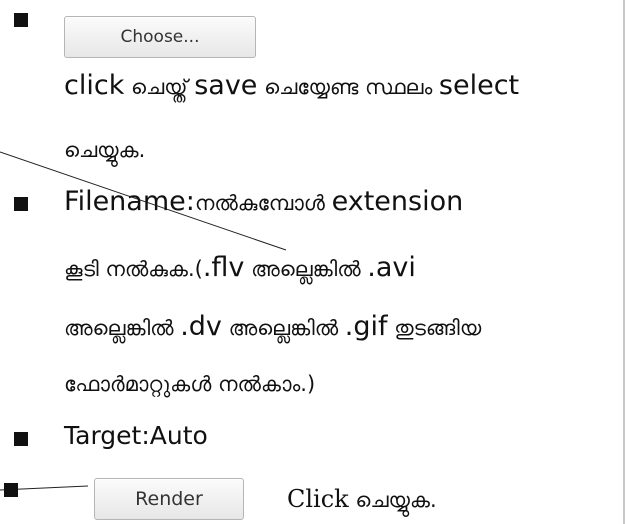 The width and height of the screenshot is (625, 524). What do you see at coordinates (159, 87) in the screenshot?
I see `cheyth-text: ചെയ്ത്` at bounding box center [159, 87].